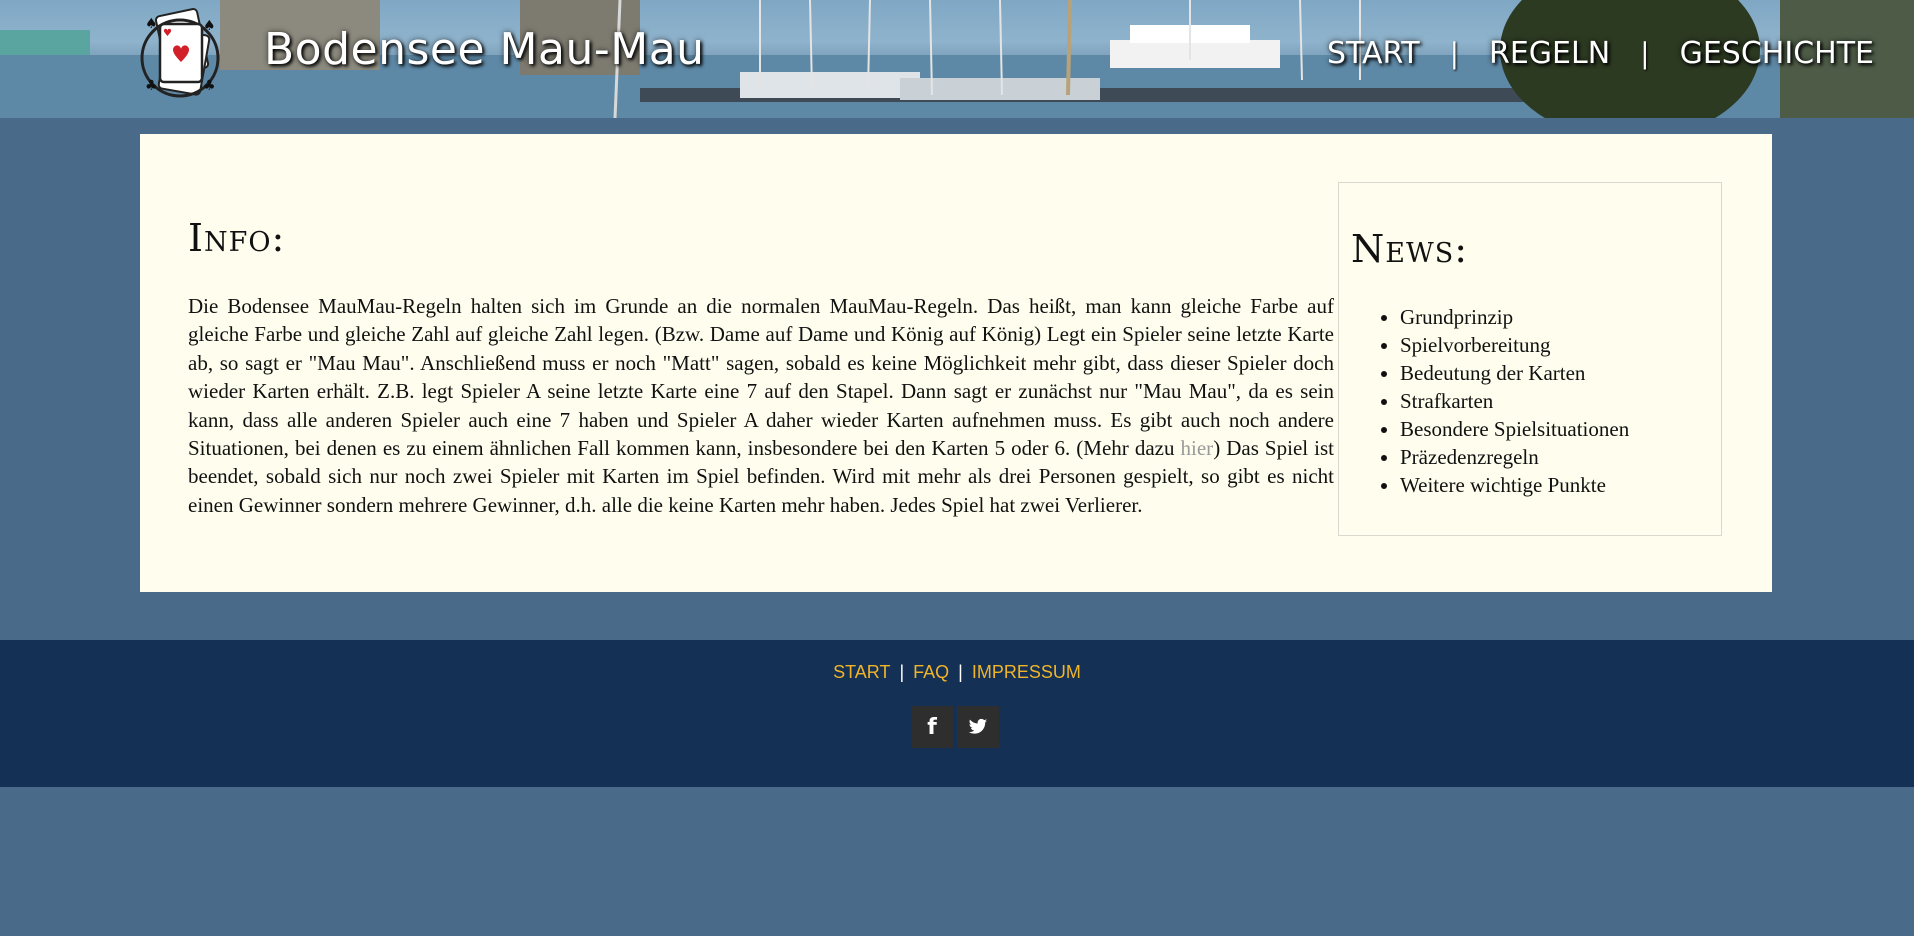  Describe the element at coordinates (1026, 672) in the screenshot. I see `footer-link-impressum: IMPRESSUM` at that location.